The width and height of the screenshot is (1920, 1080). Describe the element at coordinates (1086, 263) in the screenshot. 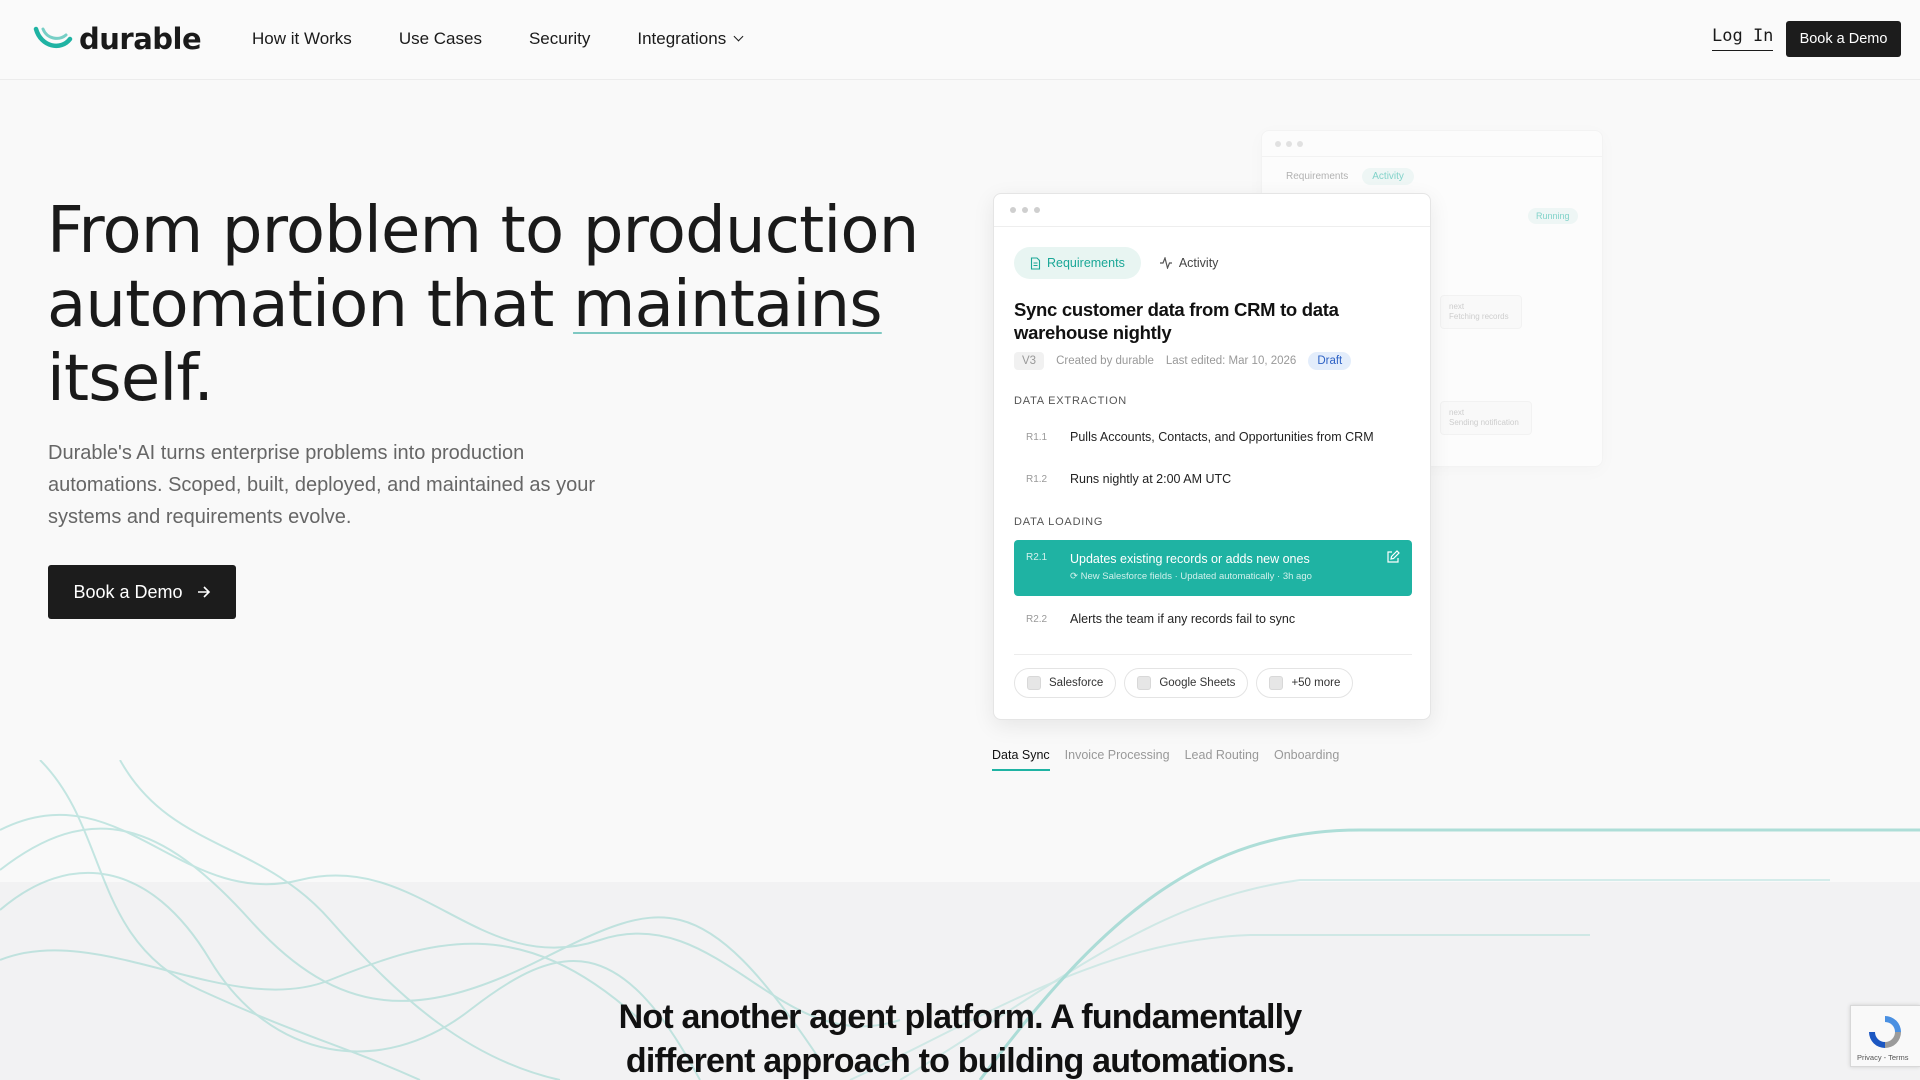

I see `tab-requirements-label: Requirements` at that location.